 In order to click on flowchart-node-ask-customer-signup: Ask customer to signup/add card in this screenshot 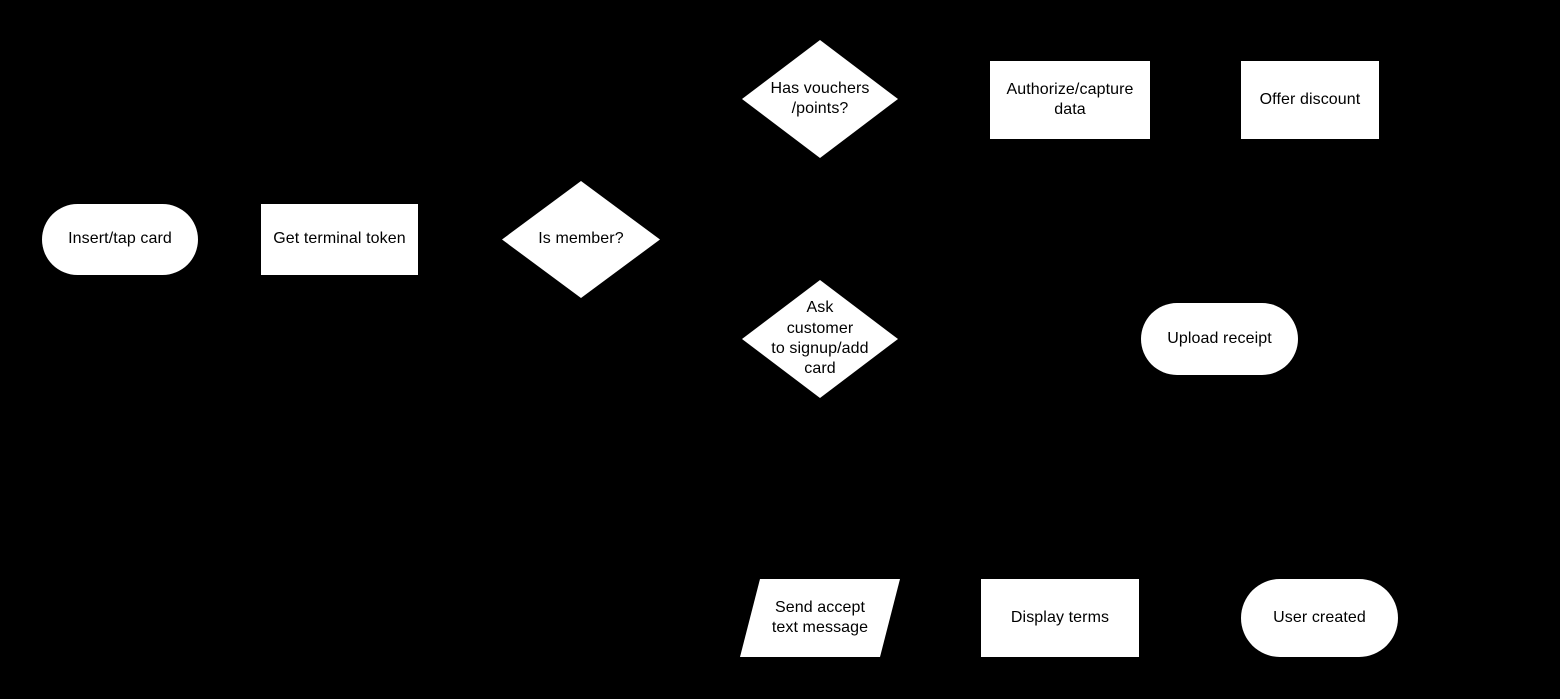, I will do `click(820, 339)`.